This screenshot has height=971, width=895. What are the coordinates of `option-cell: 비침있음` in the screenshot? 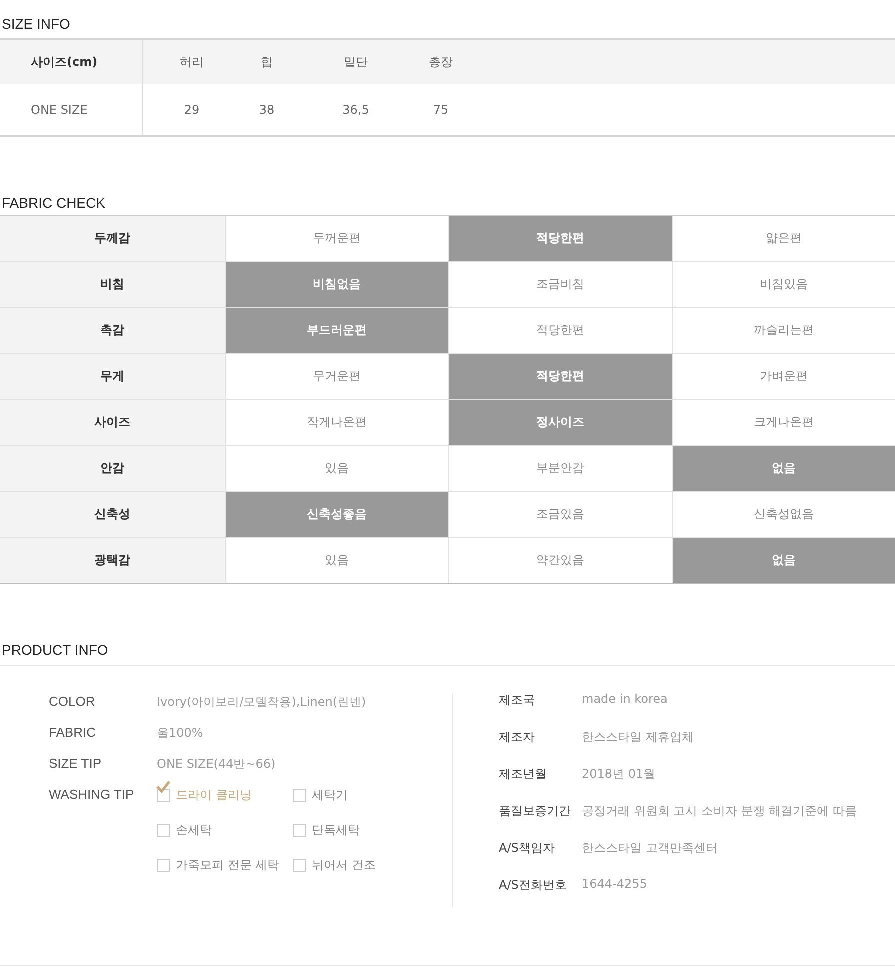 It's located at (783, 284).